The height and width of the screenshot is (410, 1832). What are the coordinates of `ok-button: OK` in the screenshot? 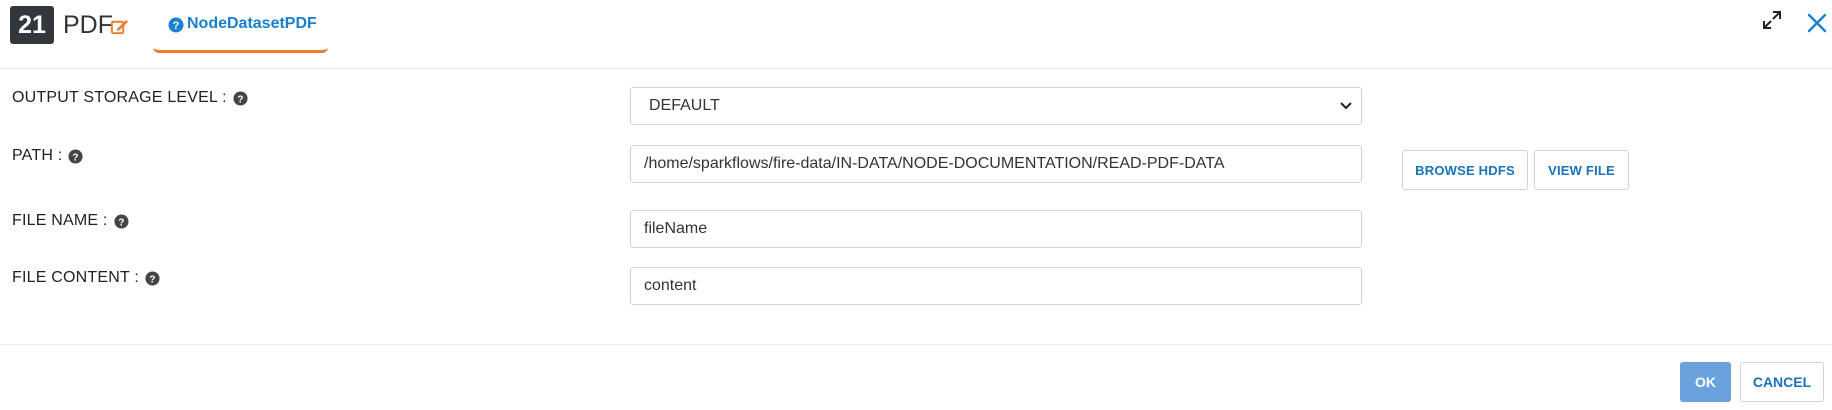 It's located at (1705, 382).